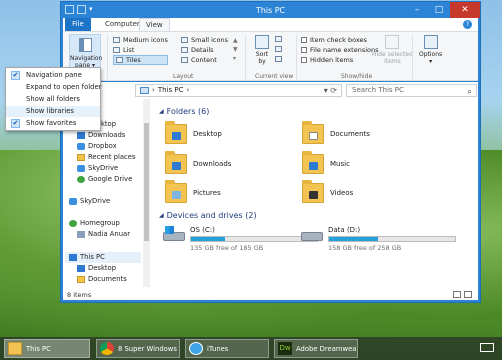 Image resolution: width=502 pixels, height=360 pixels. What do you see at coordinates (312, 234) in the screenshot?
I see `hard-drive-icon` at bounding box center [312, 234].